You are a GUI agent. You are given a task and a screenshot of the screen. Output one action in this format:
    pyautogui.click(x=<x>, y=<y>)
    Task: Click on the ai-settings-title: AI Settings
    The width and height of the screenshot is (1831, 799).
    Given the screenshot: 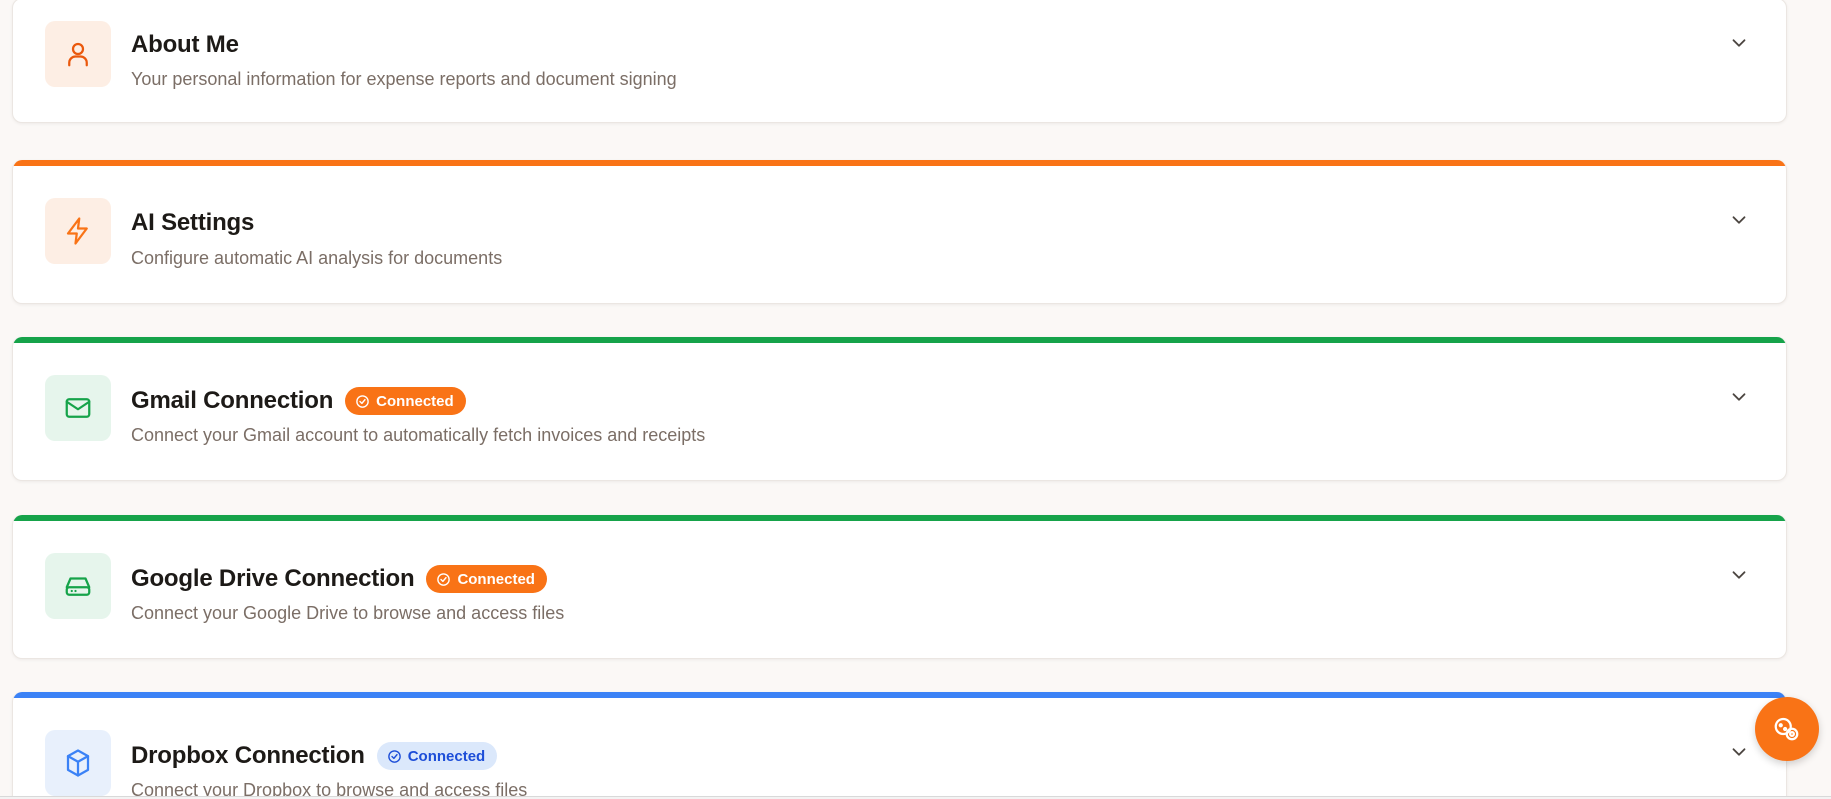 What is the action you would take?
    pyautogui.click(x=193, y=222)
    